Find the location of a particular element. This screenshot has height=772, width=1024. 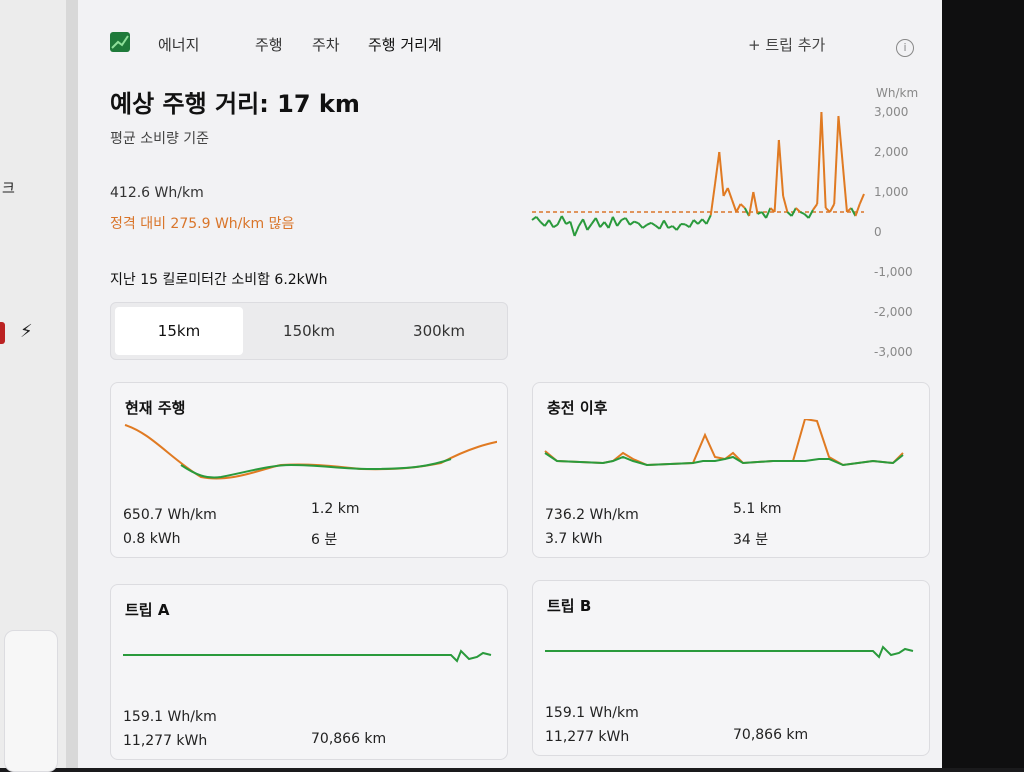

trip-a-sparkline is located at coordinates (309, 661).